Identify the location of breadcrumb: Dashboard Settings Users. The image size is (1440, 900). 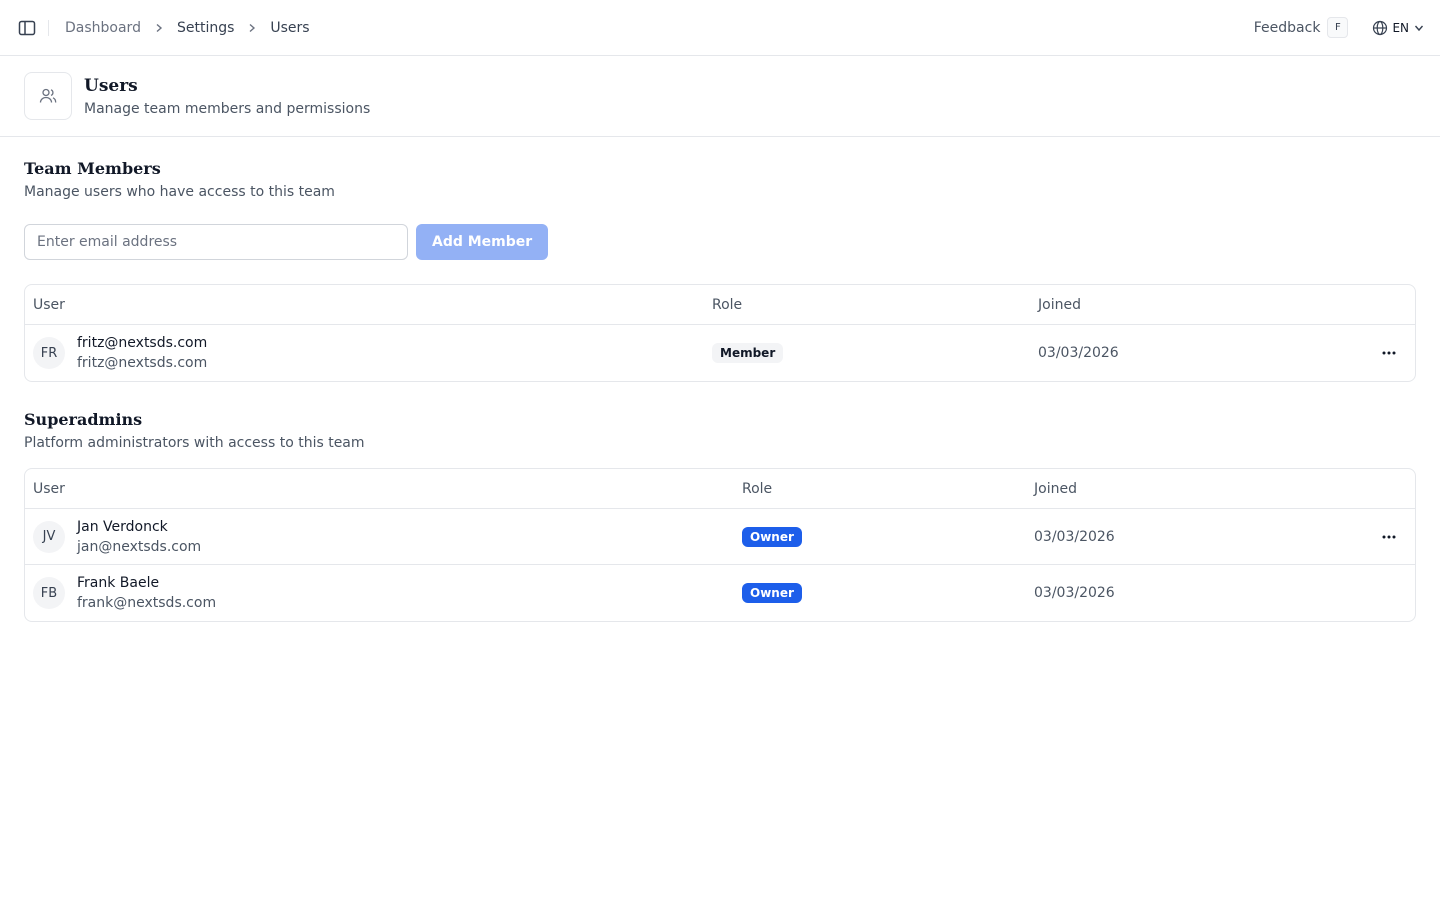
(187, 28).